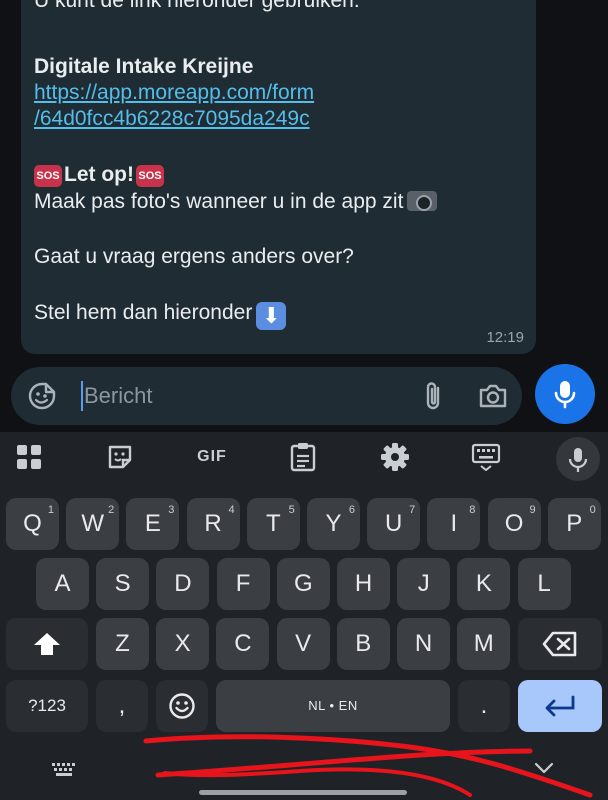  What do you see at coordinates (434, 396) in the screenshot?
I see `attach-icon` at bounding box center [434, 396].